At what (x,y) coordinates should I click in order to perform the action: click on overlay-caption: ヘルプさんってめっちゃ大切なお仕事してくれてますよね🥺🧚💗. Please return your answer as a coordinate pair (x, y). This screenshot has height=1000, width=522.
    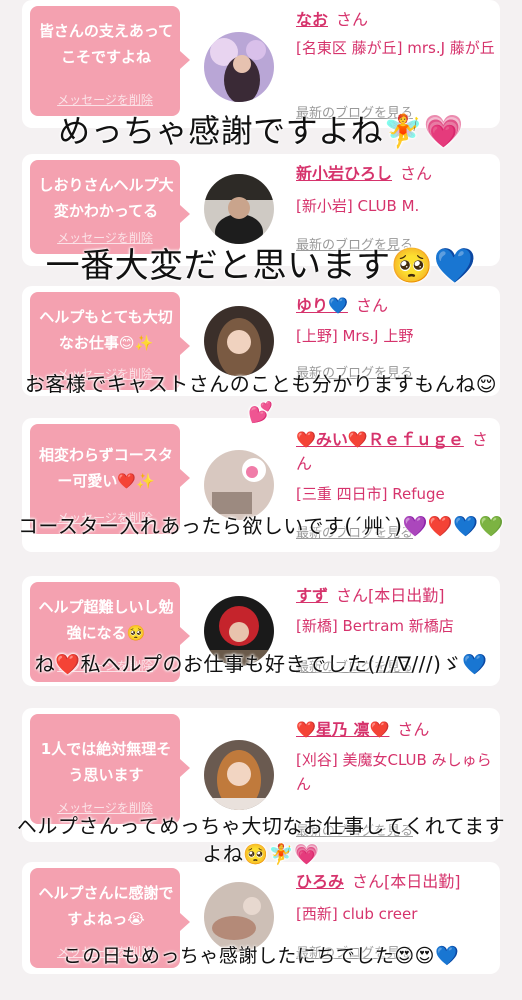
    Looking at the image, I should click on (261, 840).